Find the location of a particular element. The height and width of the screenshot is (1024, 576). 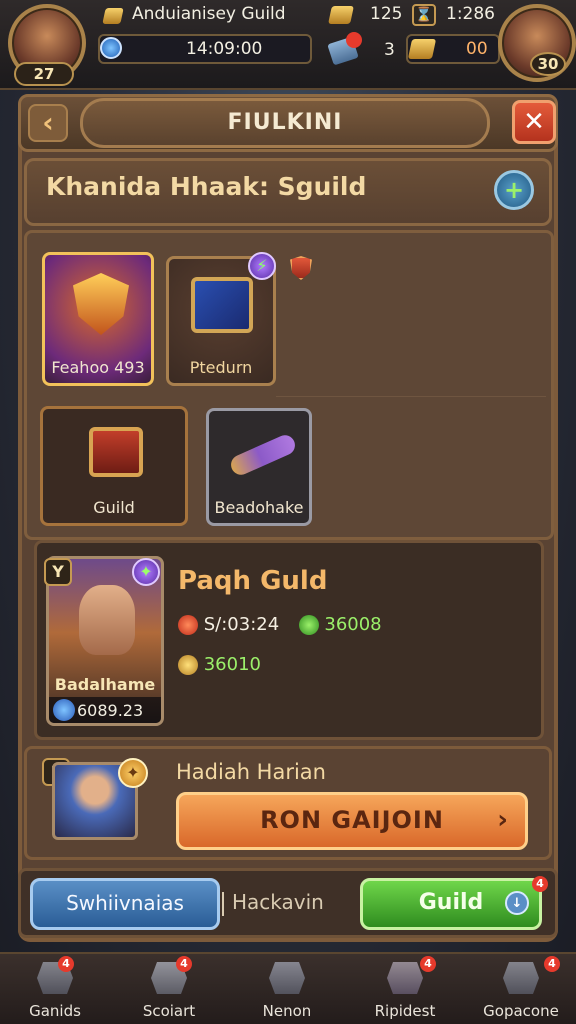

guild-name: Khanida Hhaak: Sguild is located at coordinates (206, 186).